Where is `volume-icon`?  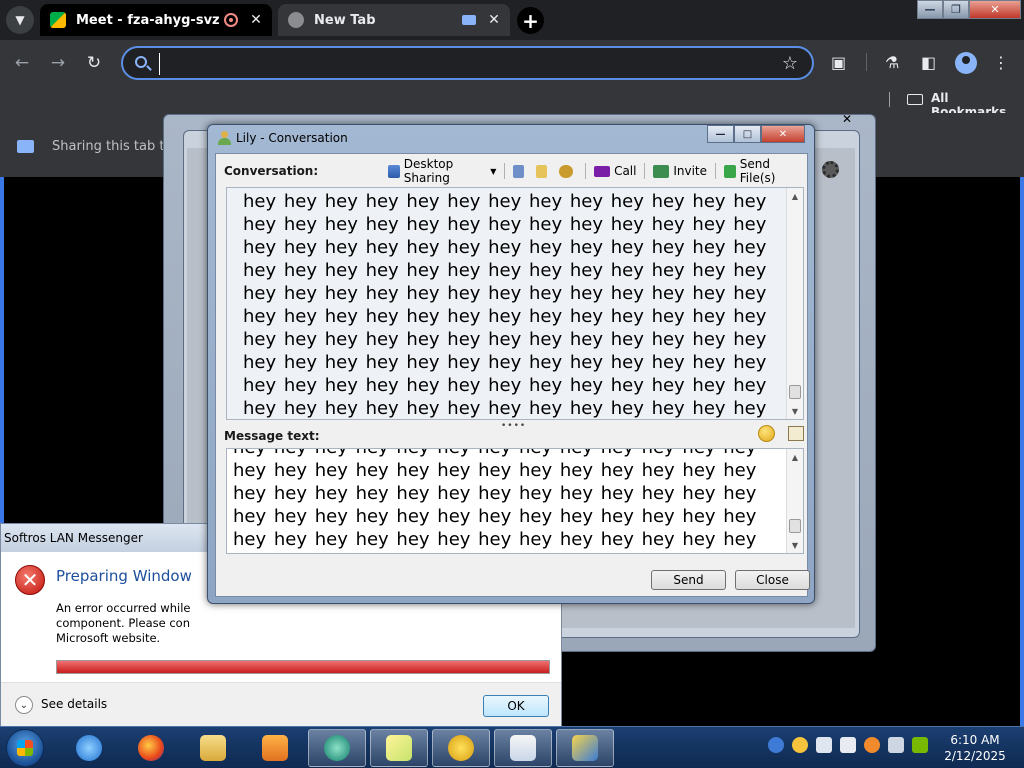
volume-icon is located at coordinates (896, 745).